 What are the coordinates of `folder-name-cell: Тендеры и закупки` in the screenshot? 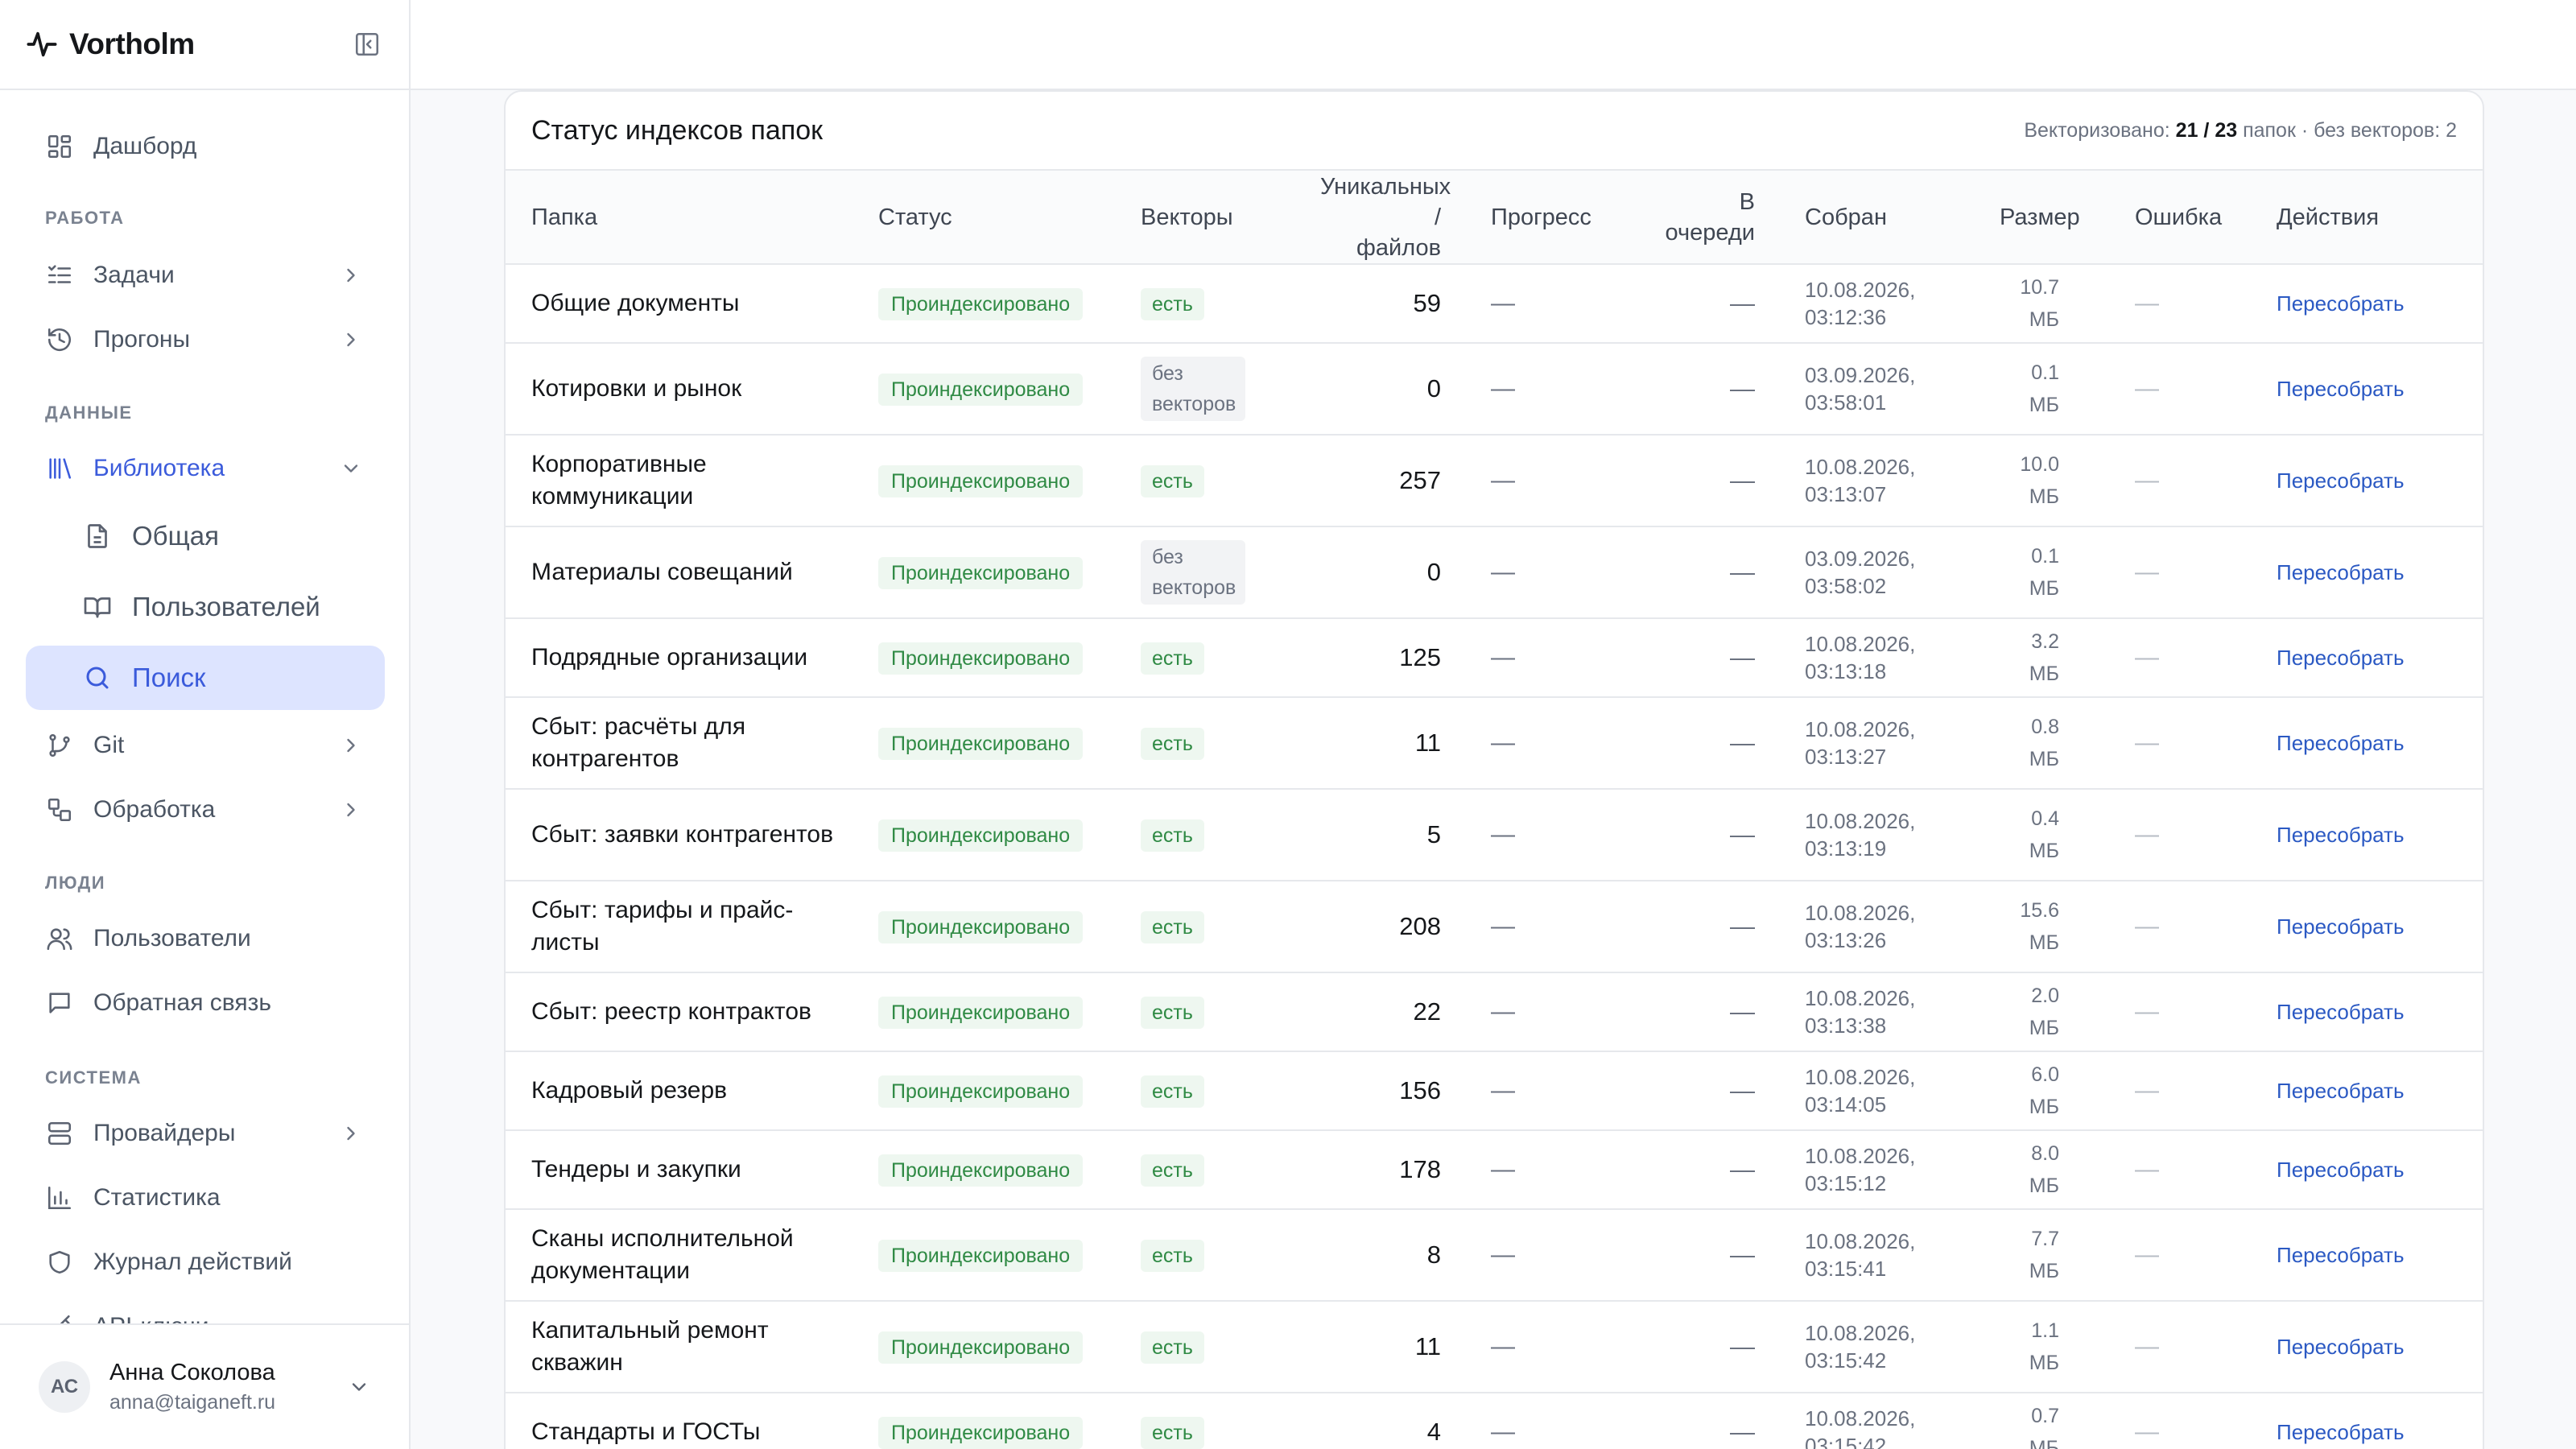 It's located at (679, 1170).